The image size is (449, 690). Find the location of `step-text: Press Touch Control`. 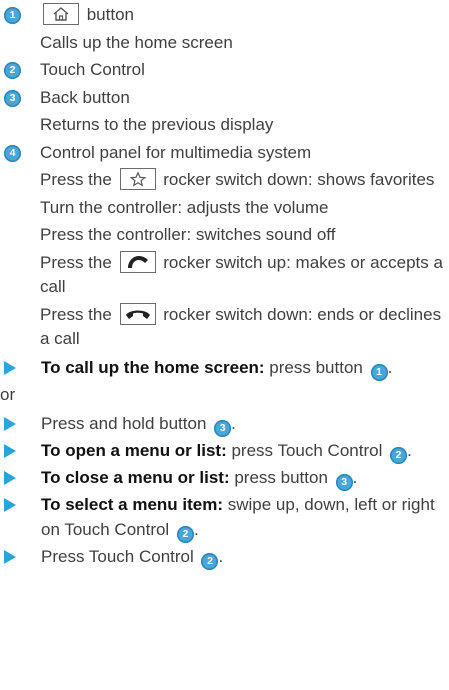

step-text: Press Touch Control is located at coordinates (120, 556).